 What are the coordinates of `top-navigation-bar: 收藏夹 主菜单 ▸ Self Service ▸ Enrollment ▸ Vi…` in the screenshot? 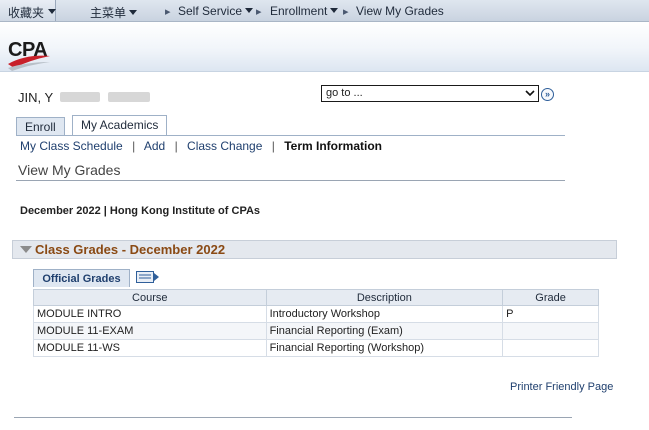 It's located at (324, 11).